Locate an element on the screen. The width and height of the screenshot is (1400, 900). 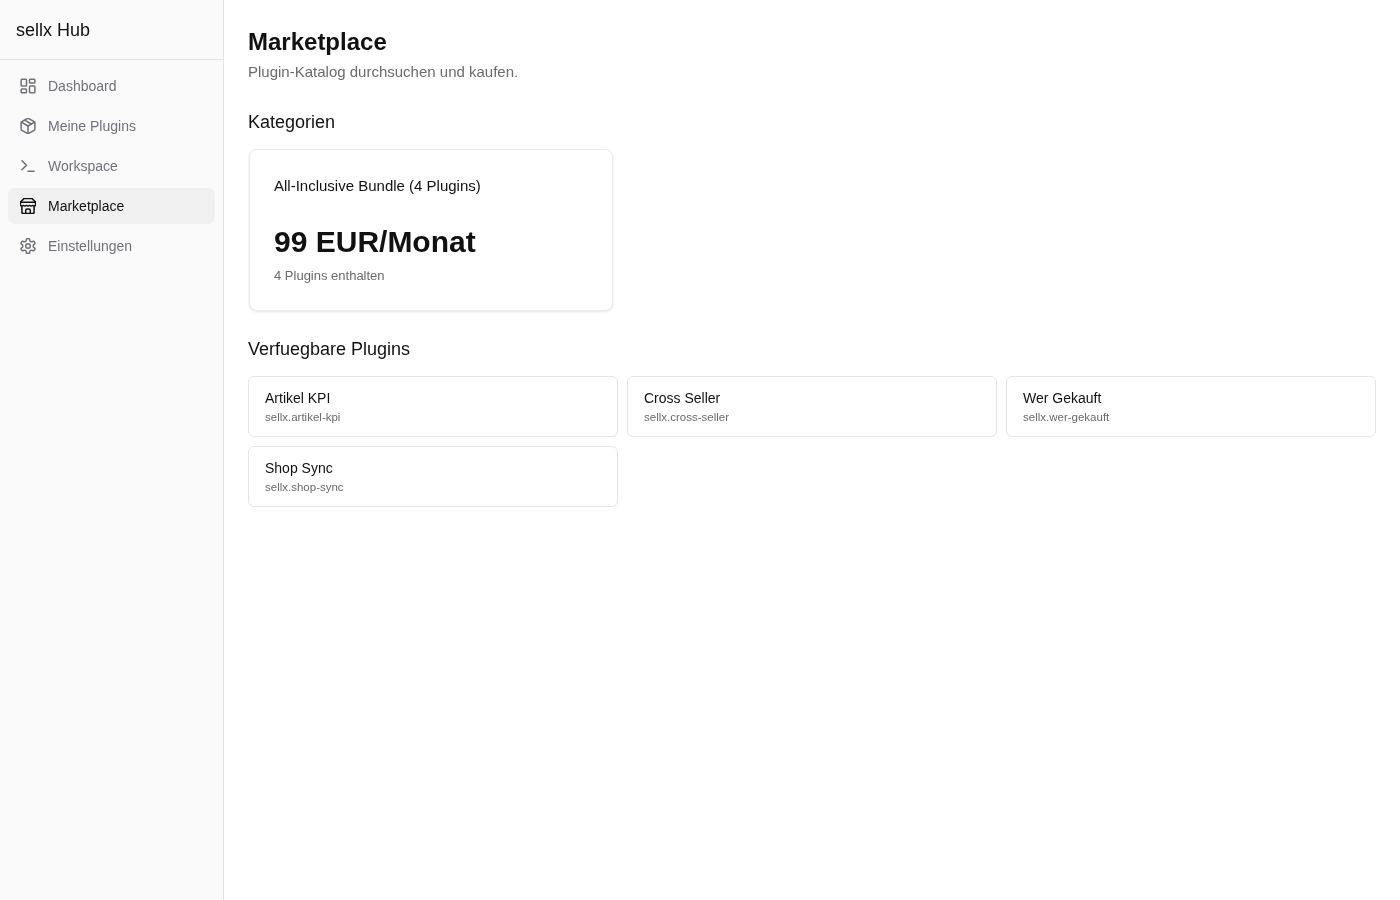
plugin-card: Wer Gekauft sellx.wer-gekauft is located at coordinates (1191, 406).